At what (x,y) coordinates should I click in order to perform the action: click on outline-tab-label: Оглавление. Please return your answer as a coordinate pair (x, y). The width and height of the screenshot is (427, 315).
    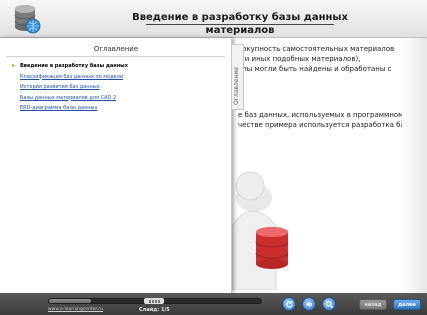
    Looking at the image, I should click on (236, 86).